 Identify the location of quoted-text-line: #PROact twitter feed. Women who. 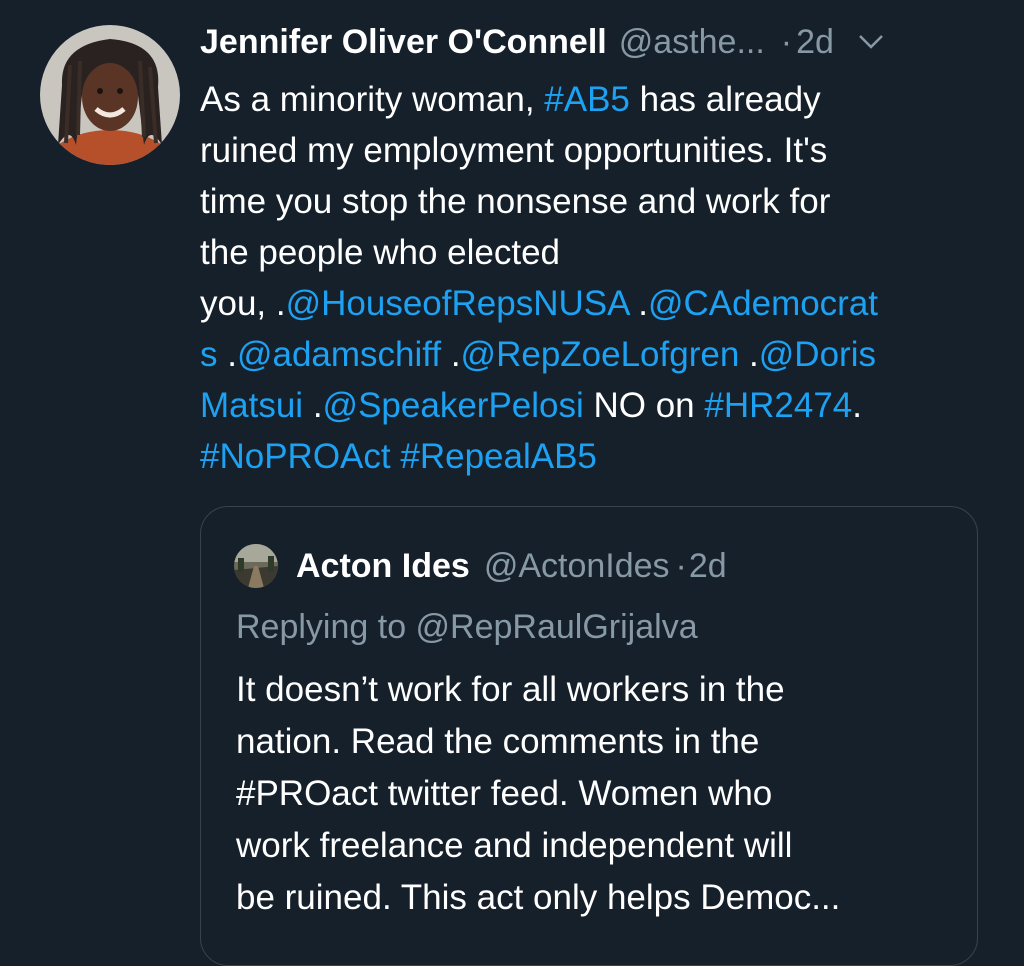
(504, 793).